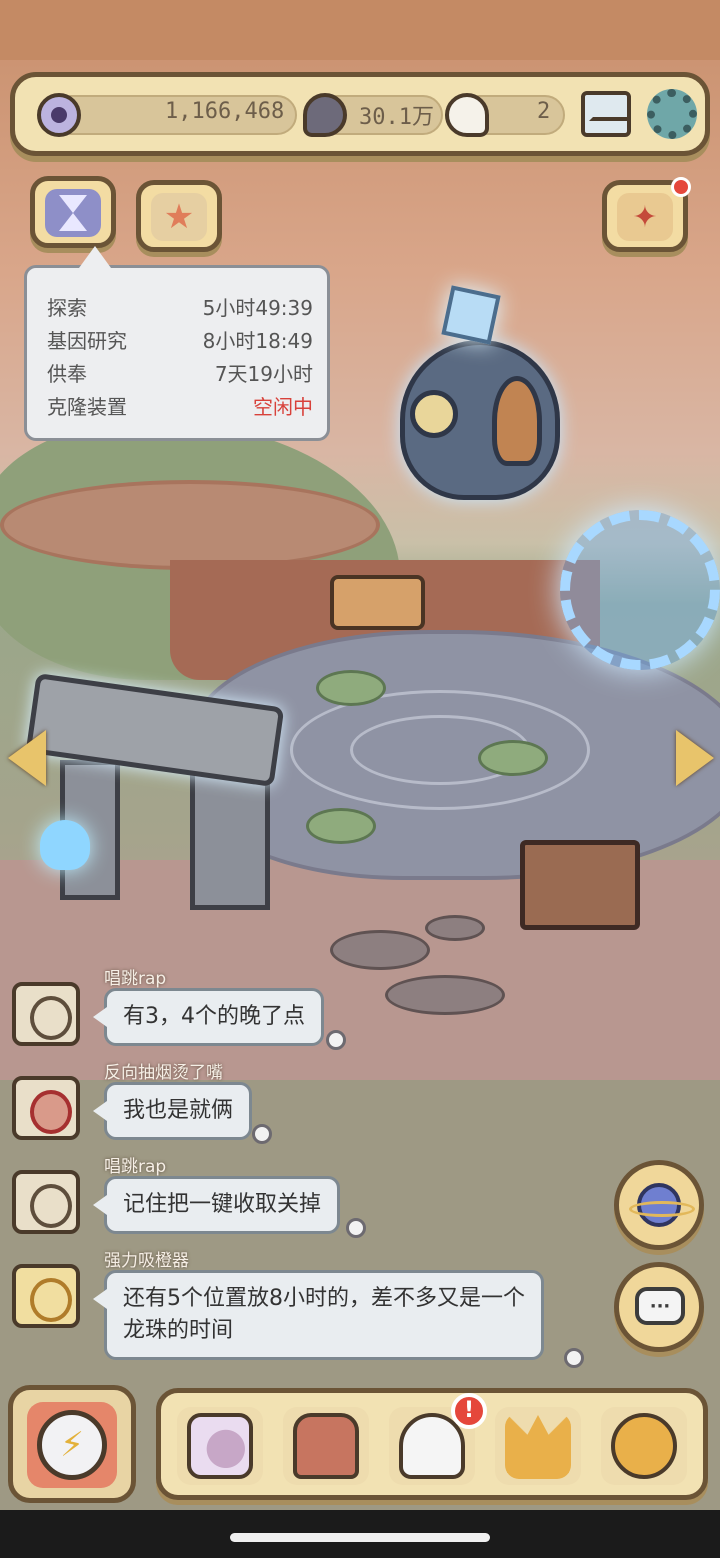 The height and width of the screenshot is (1558, 720). Describe the element at coordinates (324, 1298) in the screenshot. I see `chat-text-line: 还有5个位置放8小时的，差不多又是一个` at that location.